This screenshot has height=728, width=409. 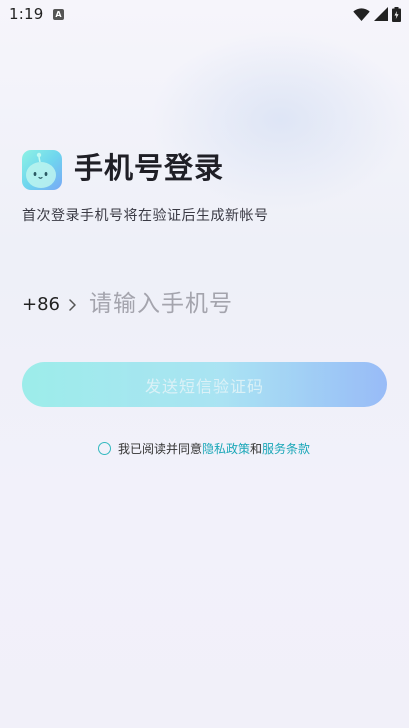 What do you see at coordinates (41, 304) in the screenshot?
I see `country-code-label: +86` at bounding box center [41, 304].